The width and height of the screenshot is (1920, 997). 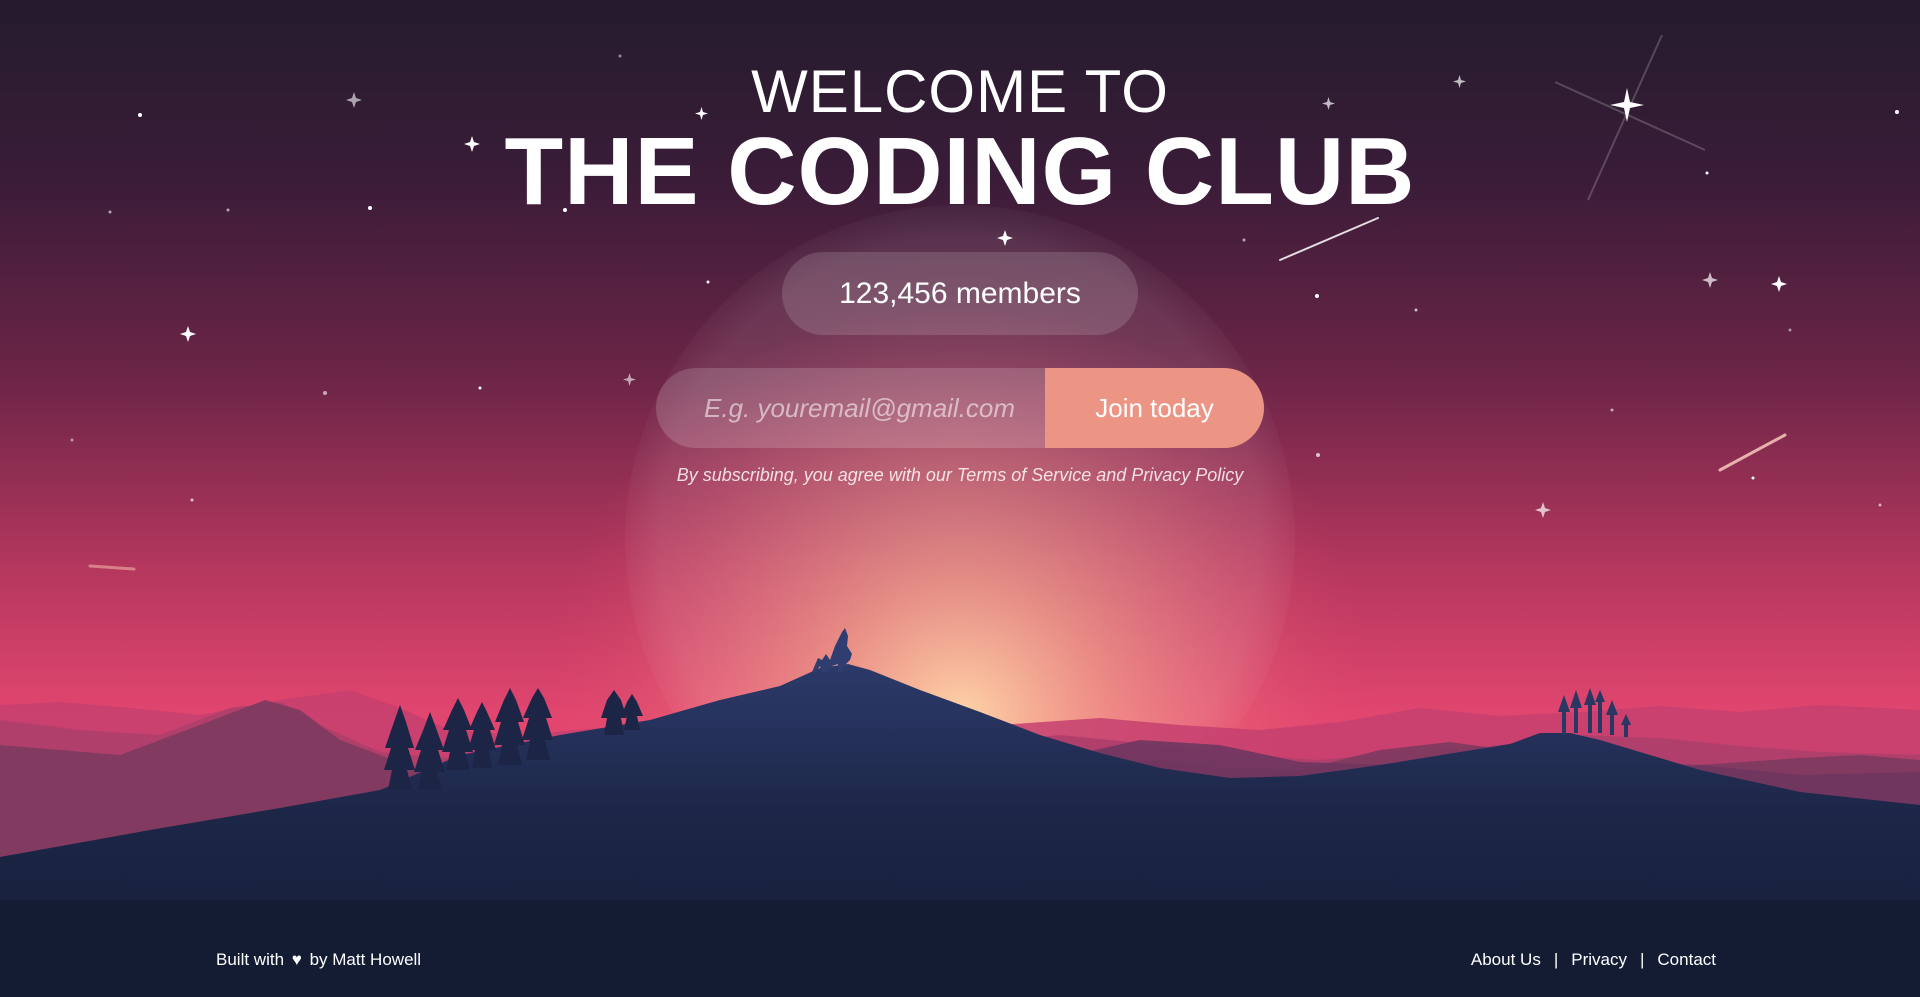 I want to click on footer-nav: About Us | Privacy | Contact, so click(x=1593, y=960).